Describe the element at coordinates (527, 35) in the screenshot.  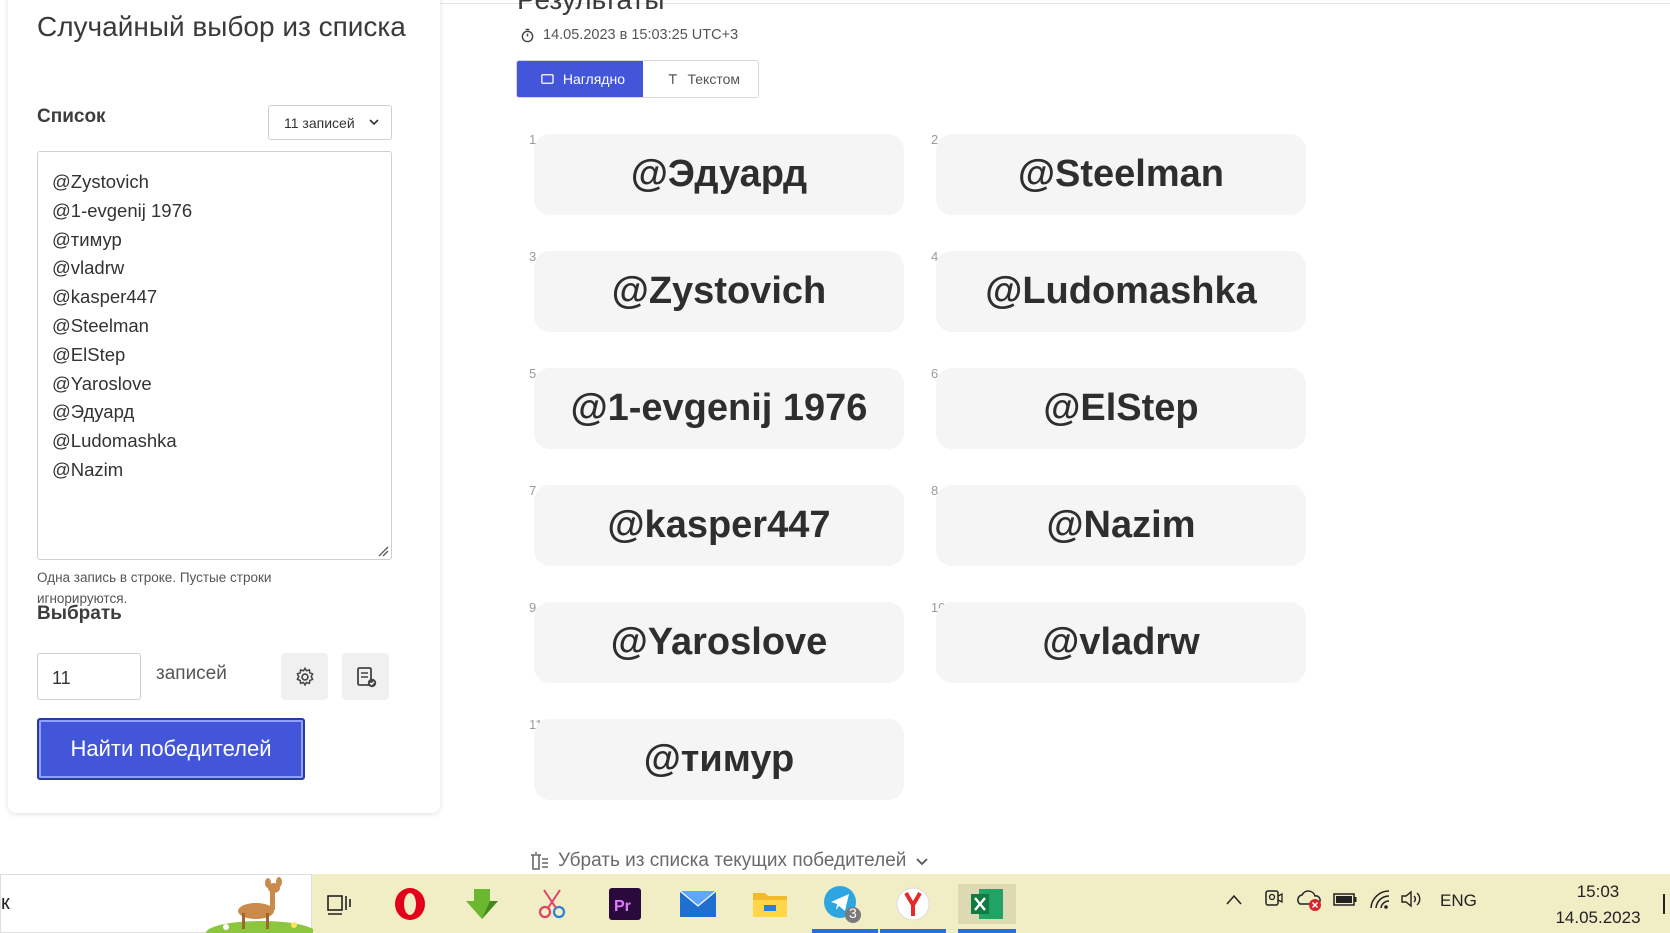
I see `stopwatch-icon` at that location.